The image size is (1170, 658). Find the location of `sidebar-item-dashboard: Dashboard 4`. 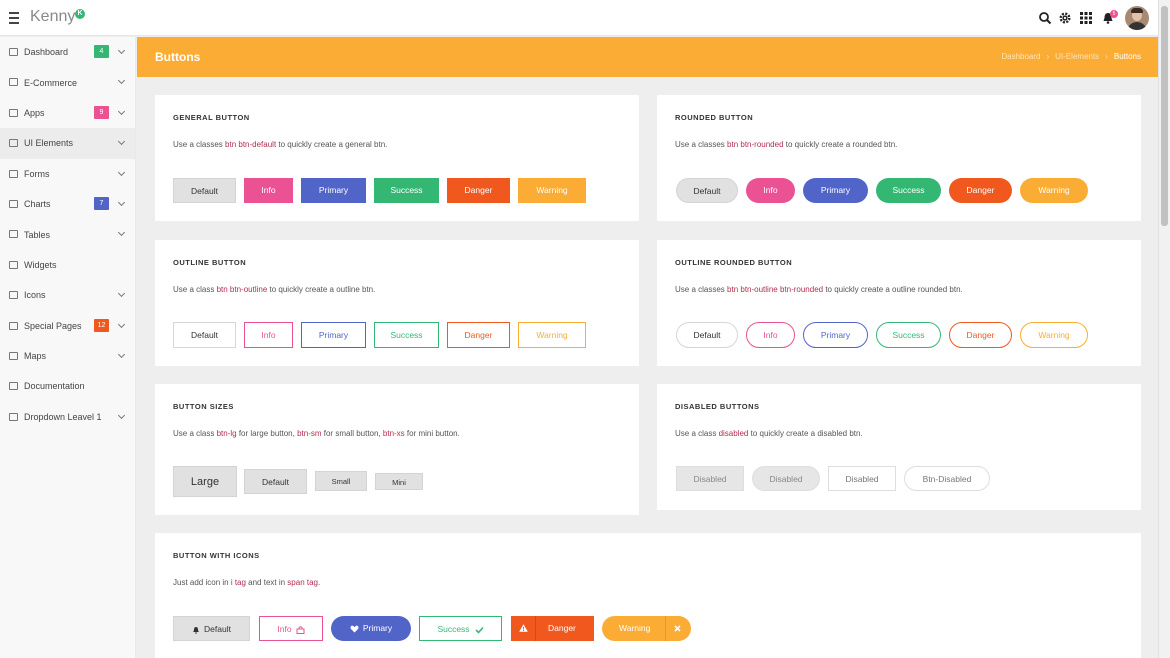

sidebar-item-dashboard: Dashboard 4 is located at coordinates (67, 52).